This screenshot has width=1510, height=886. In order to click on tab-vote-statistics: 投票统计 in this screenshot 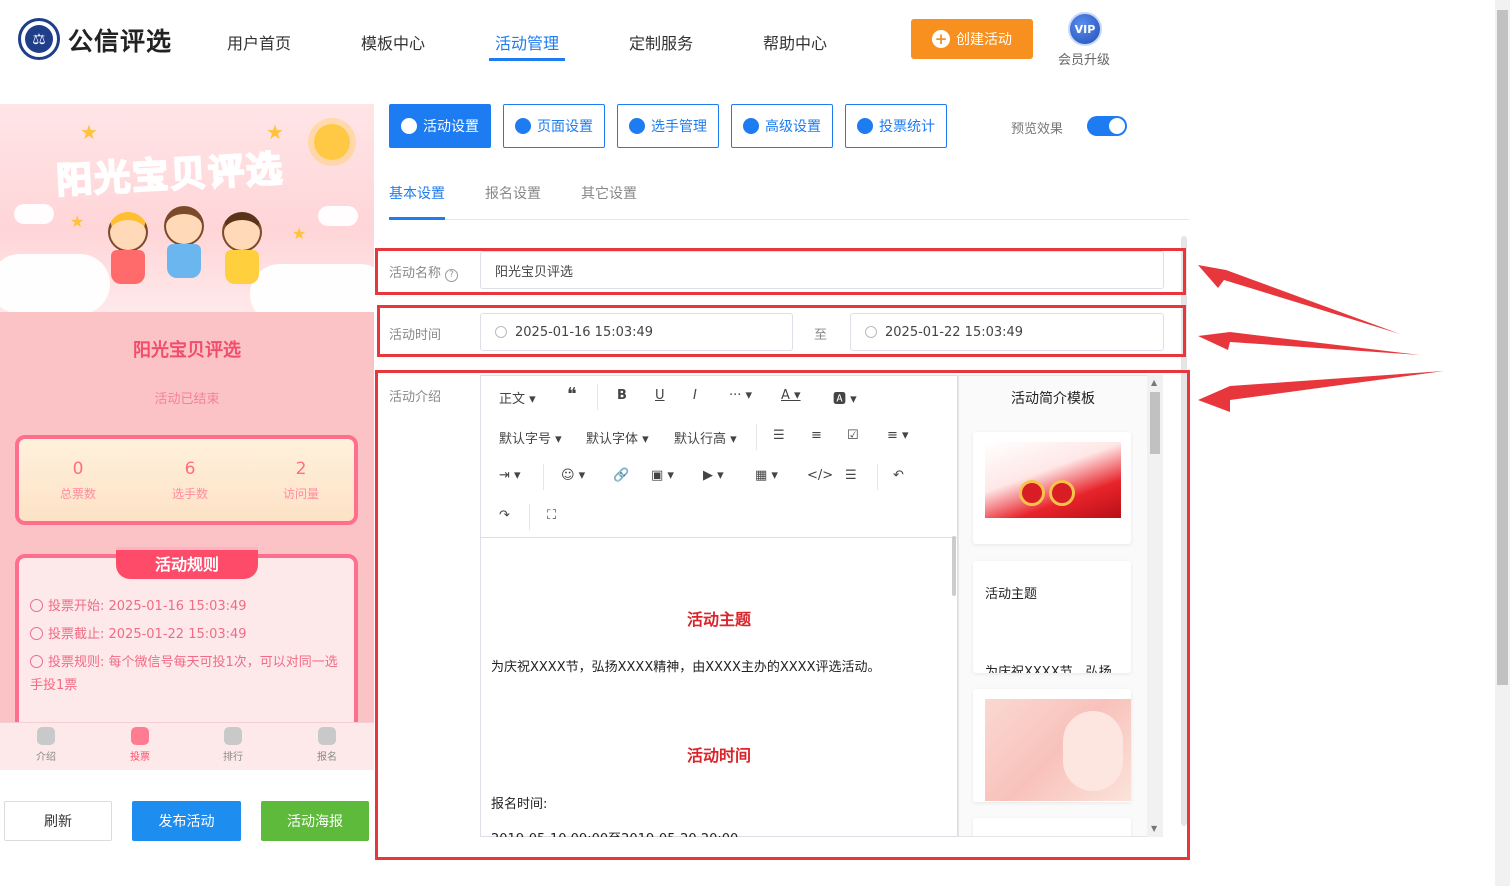, I will do `click(896, 126)`.